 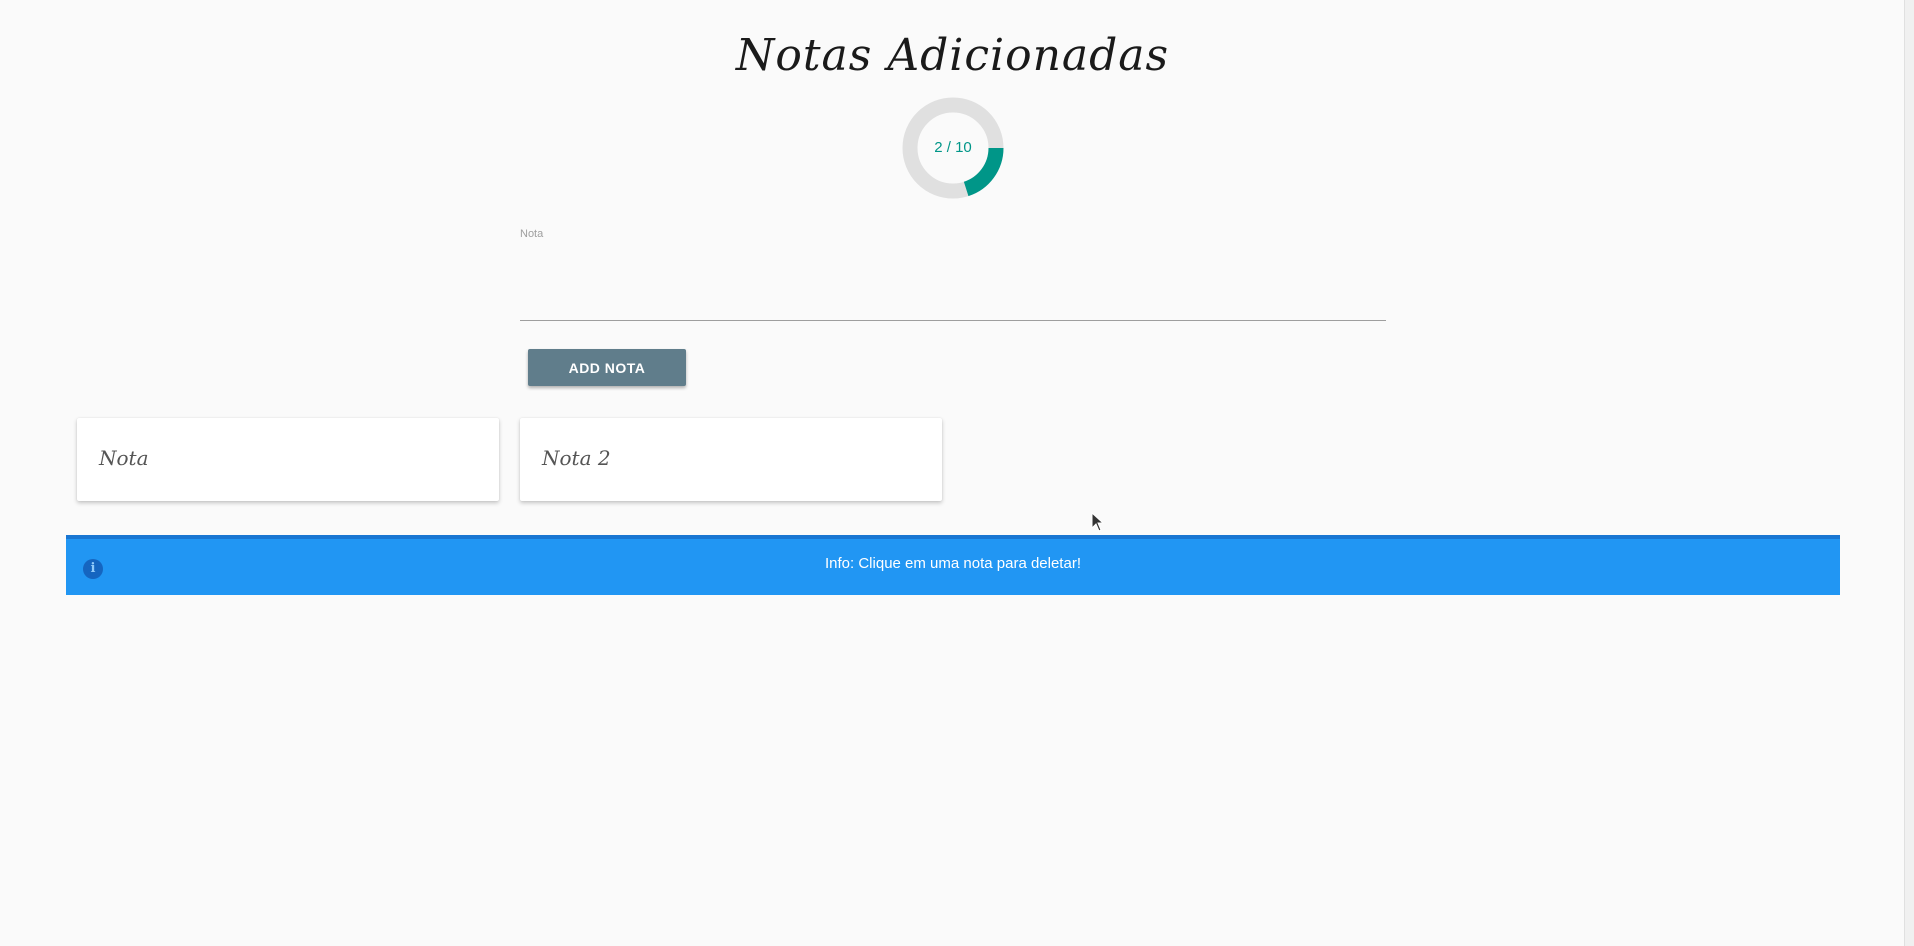 I want to click on notes-progress-indicator: 2 / 10, so click(x=953, y=148).